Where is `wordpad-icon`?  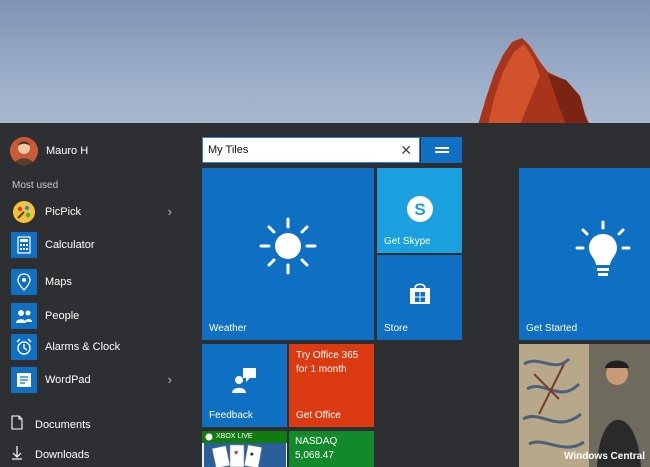 wordpad-icon is located at coordinates (24, 380).